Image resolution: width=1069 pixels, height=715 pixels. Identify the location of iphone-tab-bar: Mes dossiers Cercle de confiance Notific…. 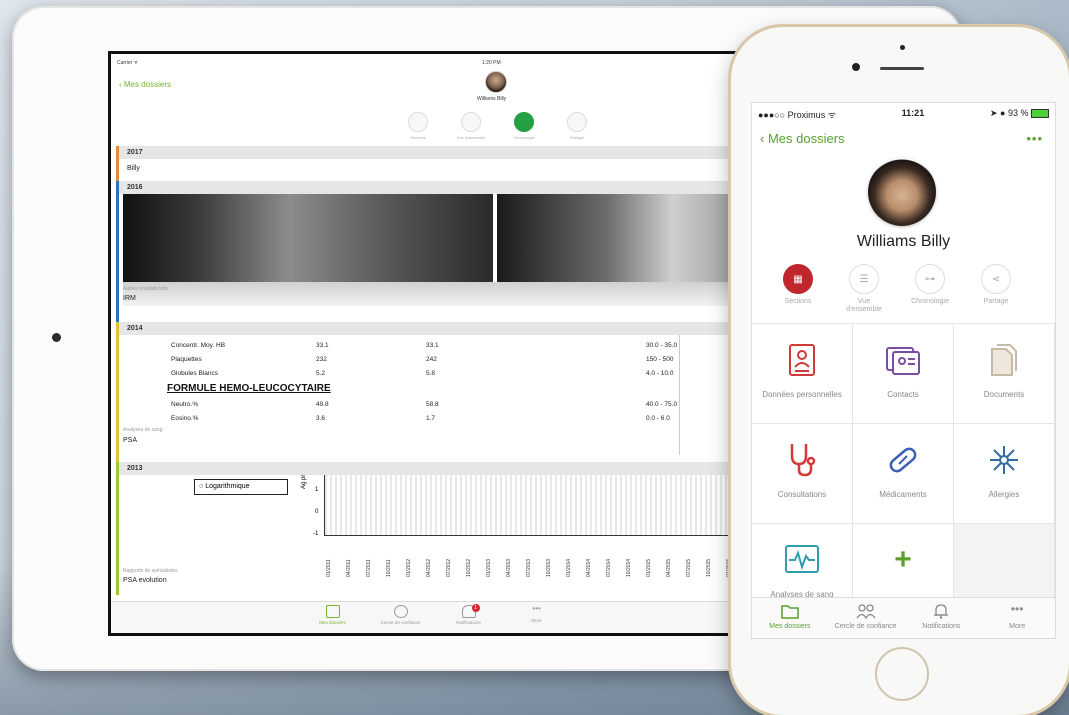
(903, 617).